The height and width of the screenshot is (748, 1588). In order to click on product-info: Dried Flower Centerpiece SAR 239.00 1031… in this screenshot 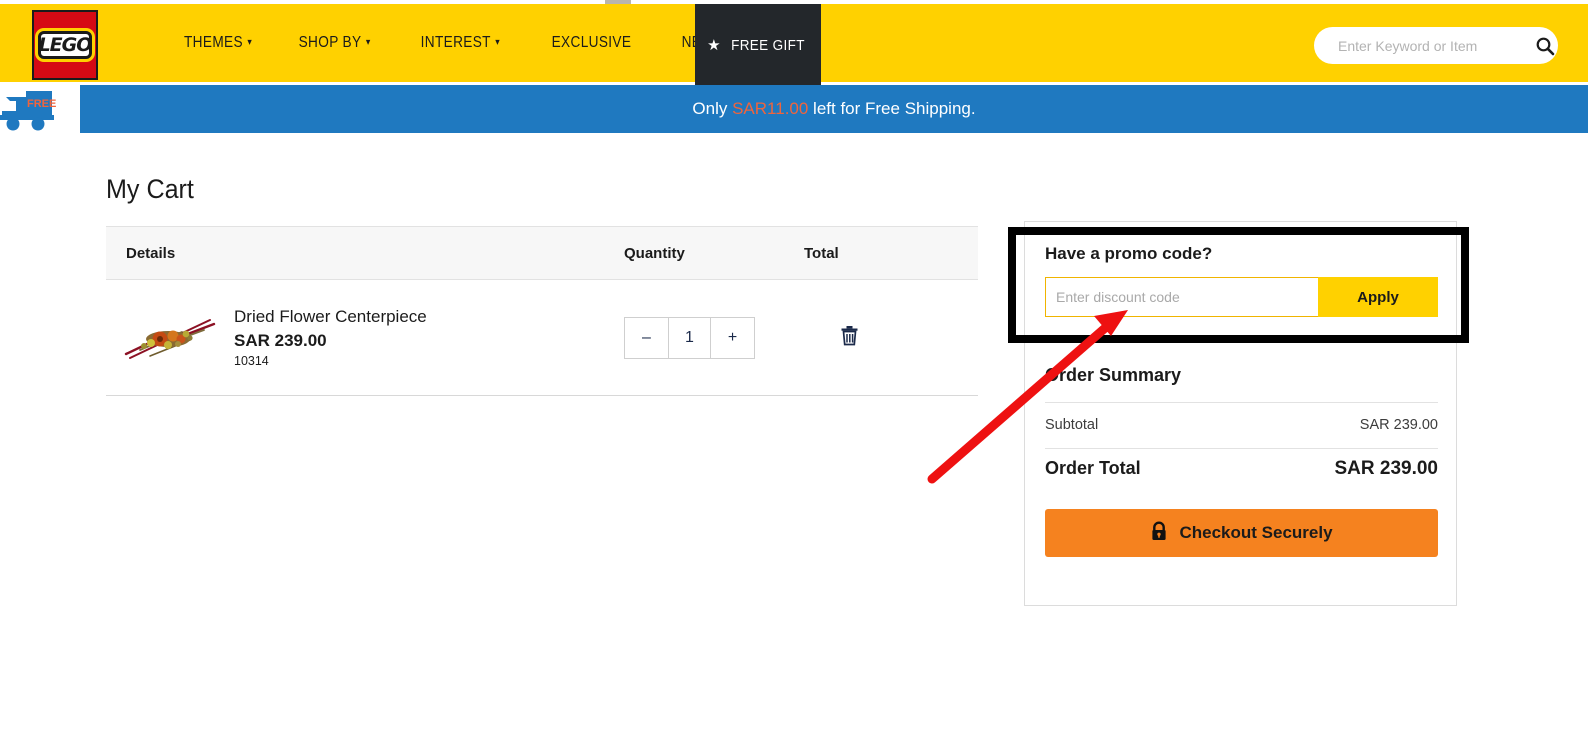, I will do `click(429, 337)`.